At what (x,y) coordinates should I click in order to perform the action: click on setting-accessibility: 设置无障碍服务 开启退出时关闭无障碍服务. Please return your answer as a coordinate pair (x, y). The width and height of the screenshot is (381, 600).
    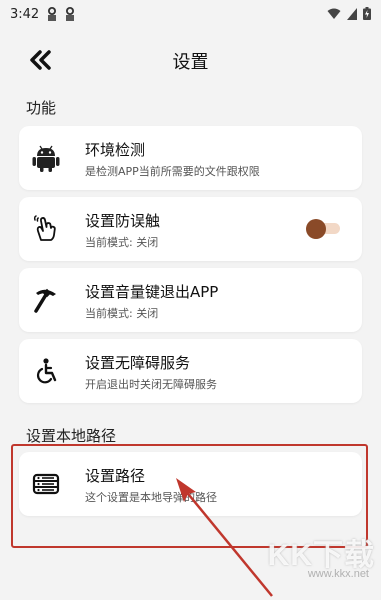
    Looking at the image, I should click on (190, 371).